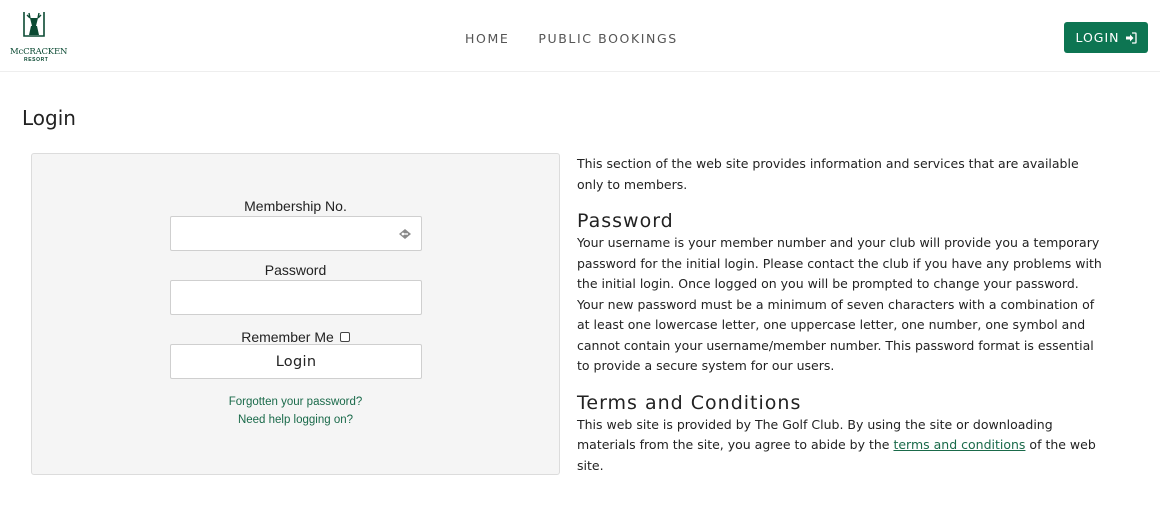 The width and height of the screenshot is (1160, 523). Describe the element at coordinates (959, 444) in the screenshot. I see `terms-link: terms and conditions` at that location.